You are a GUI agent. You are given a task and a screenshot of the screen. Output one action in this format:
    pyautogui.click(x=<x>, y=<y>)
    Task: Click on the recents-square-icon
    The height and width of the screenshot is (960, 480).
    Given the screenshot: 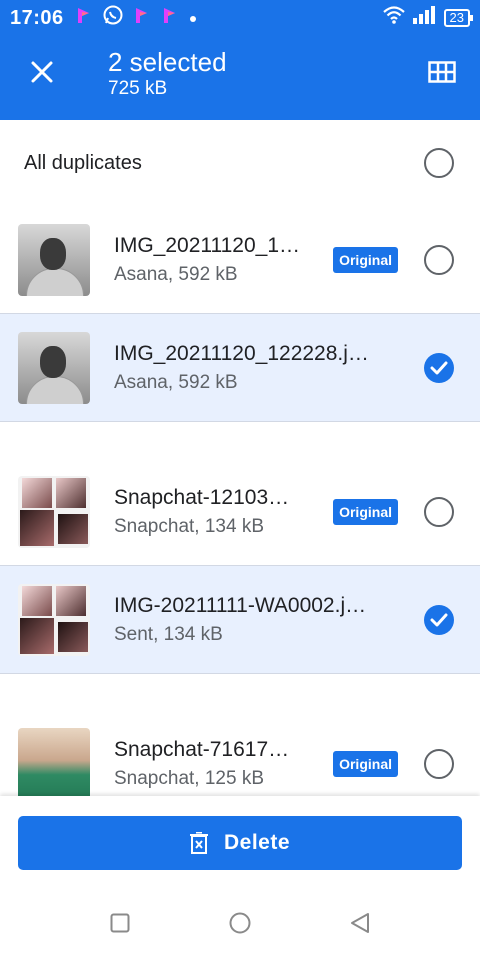 What is the action you would take?
    pyautogui.click(x=120, y=923)
    